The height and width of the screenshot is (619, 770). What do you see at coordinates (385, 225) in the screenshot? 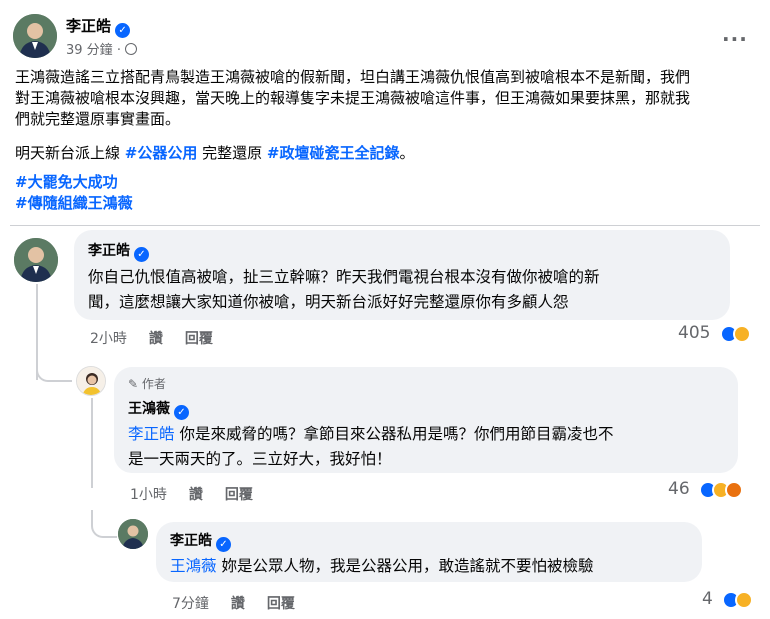
I see `post-divider` at bounding box center [385, 225].